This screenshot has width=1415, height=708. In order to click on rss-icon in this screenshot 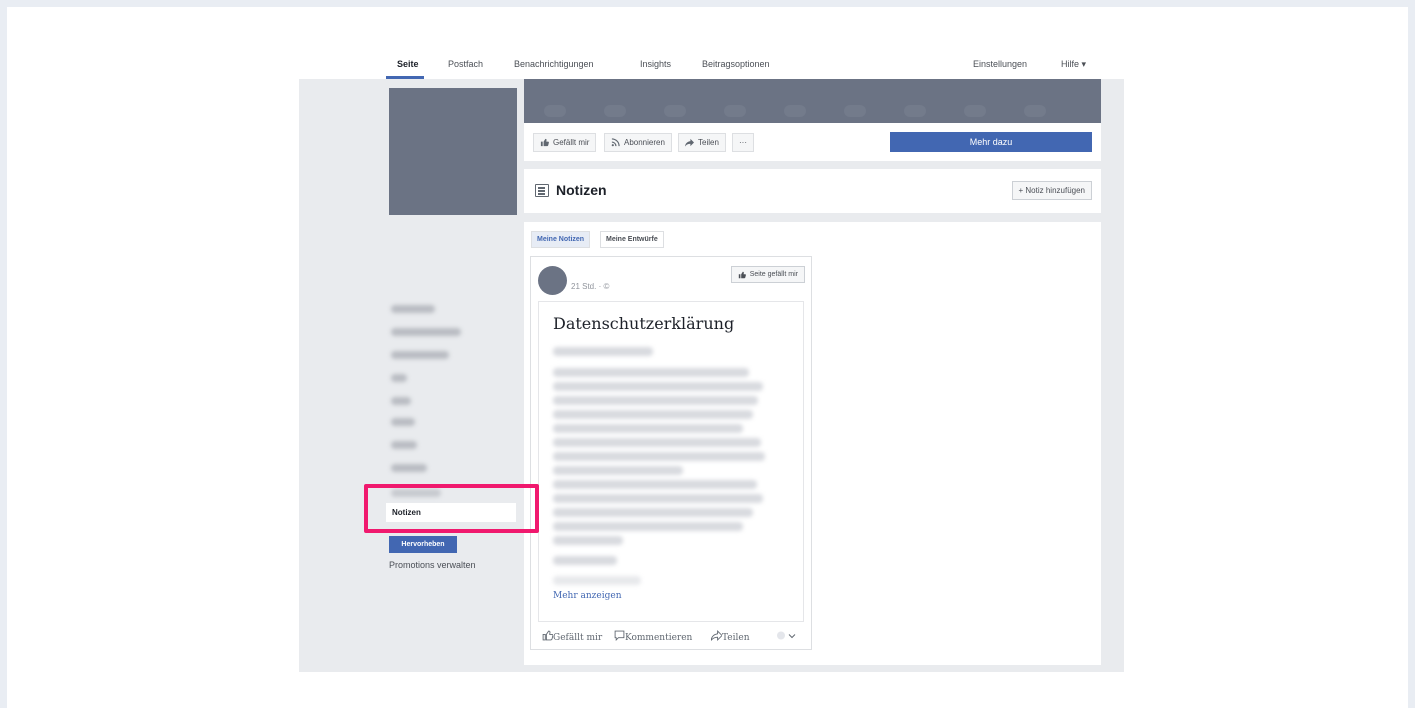, I will do `click(615, 142)`.